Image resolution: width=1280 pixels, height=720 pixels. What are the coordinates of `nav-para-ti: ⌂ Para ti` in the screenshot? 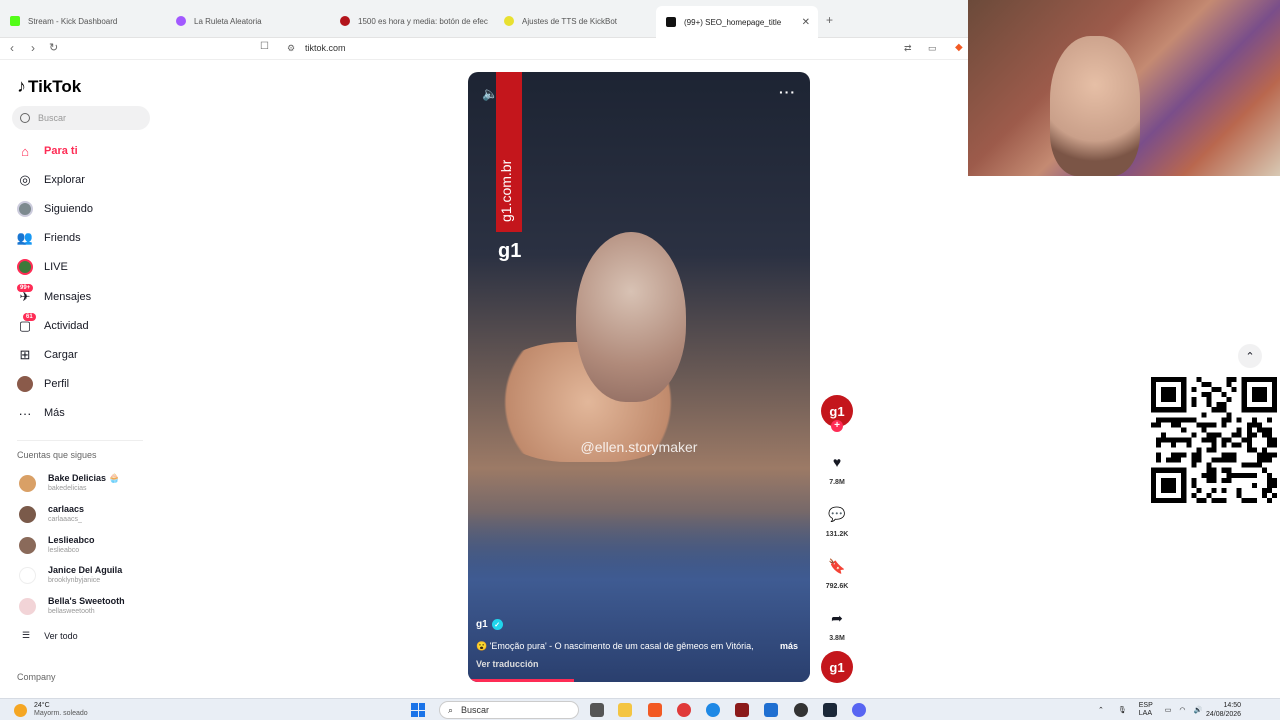 It's located at (47, 151).